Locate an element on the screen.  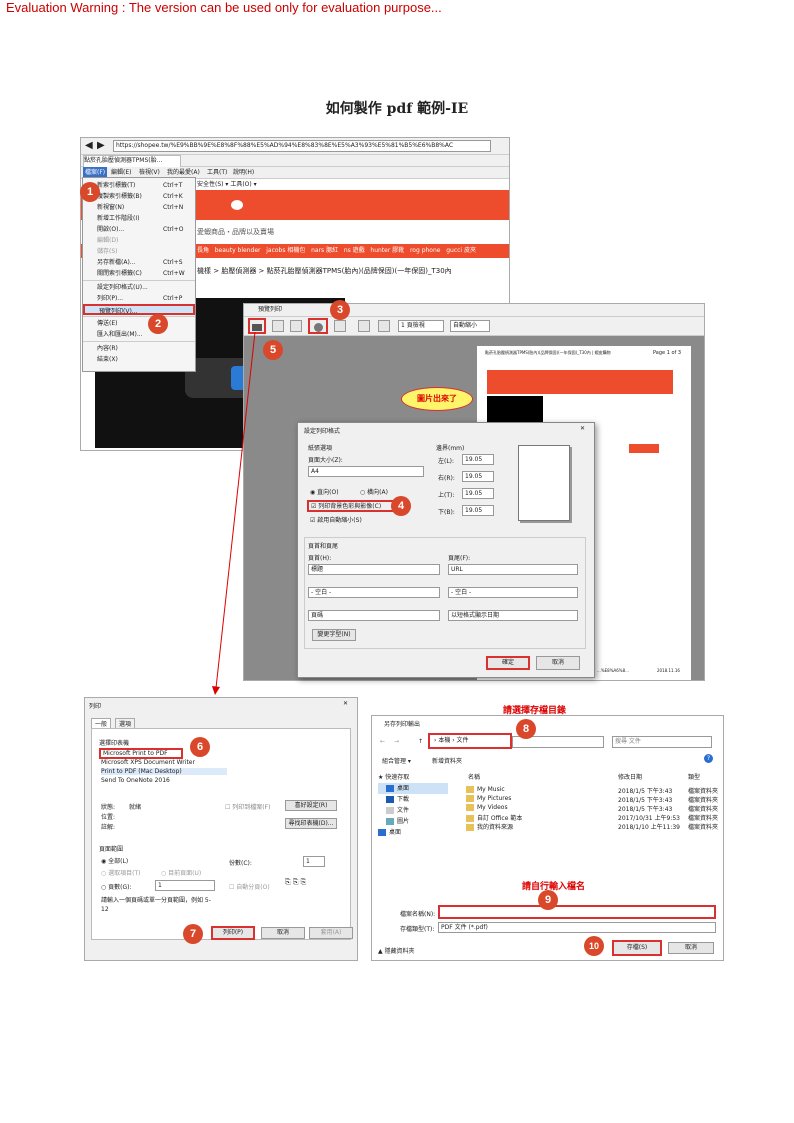
back-icon: ◀ is located at coordinates (89, 145).